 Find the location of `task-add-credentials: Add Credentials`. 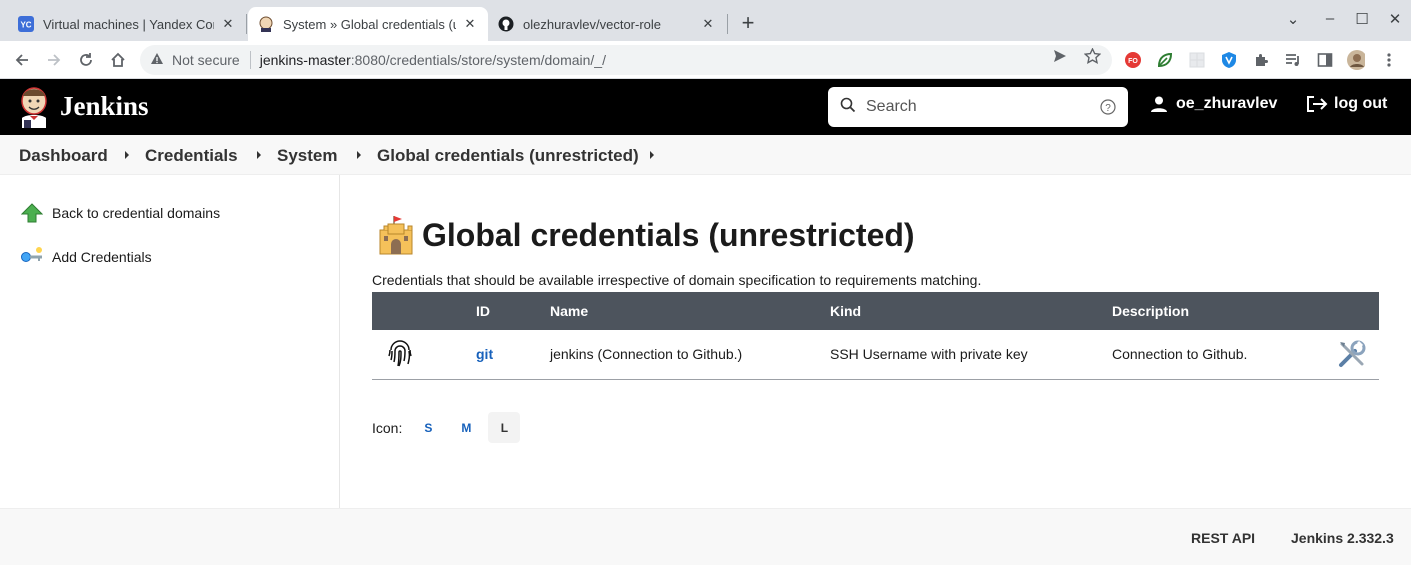

task-add-credentials: Add Credentials is located at coordinates (86, 257).